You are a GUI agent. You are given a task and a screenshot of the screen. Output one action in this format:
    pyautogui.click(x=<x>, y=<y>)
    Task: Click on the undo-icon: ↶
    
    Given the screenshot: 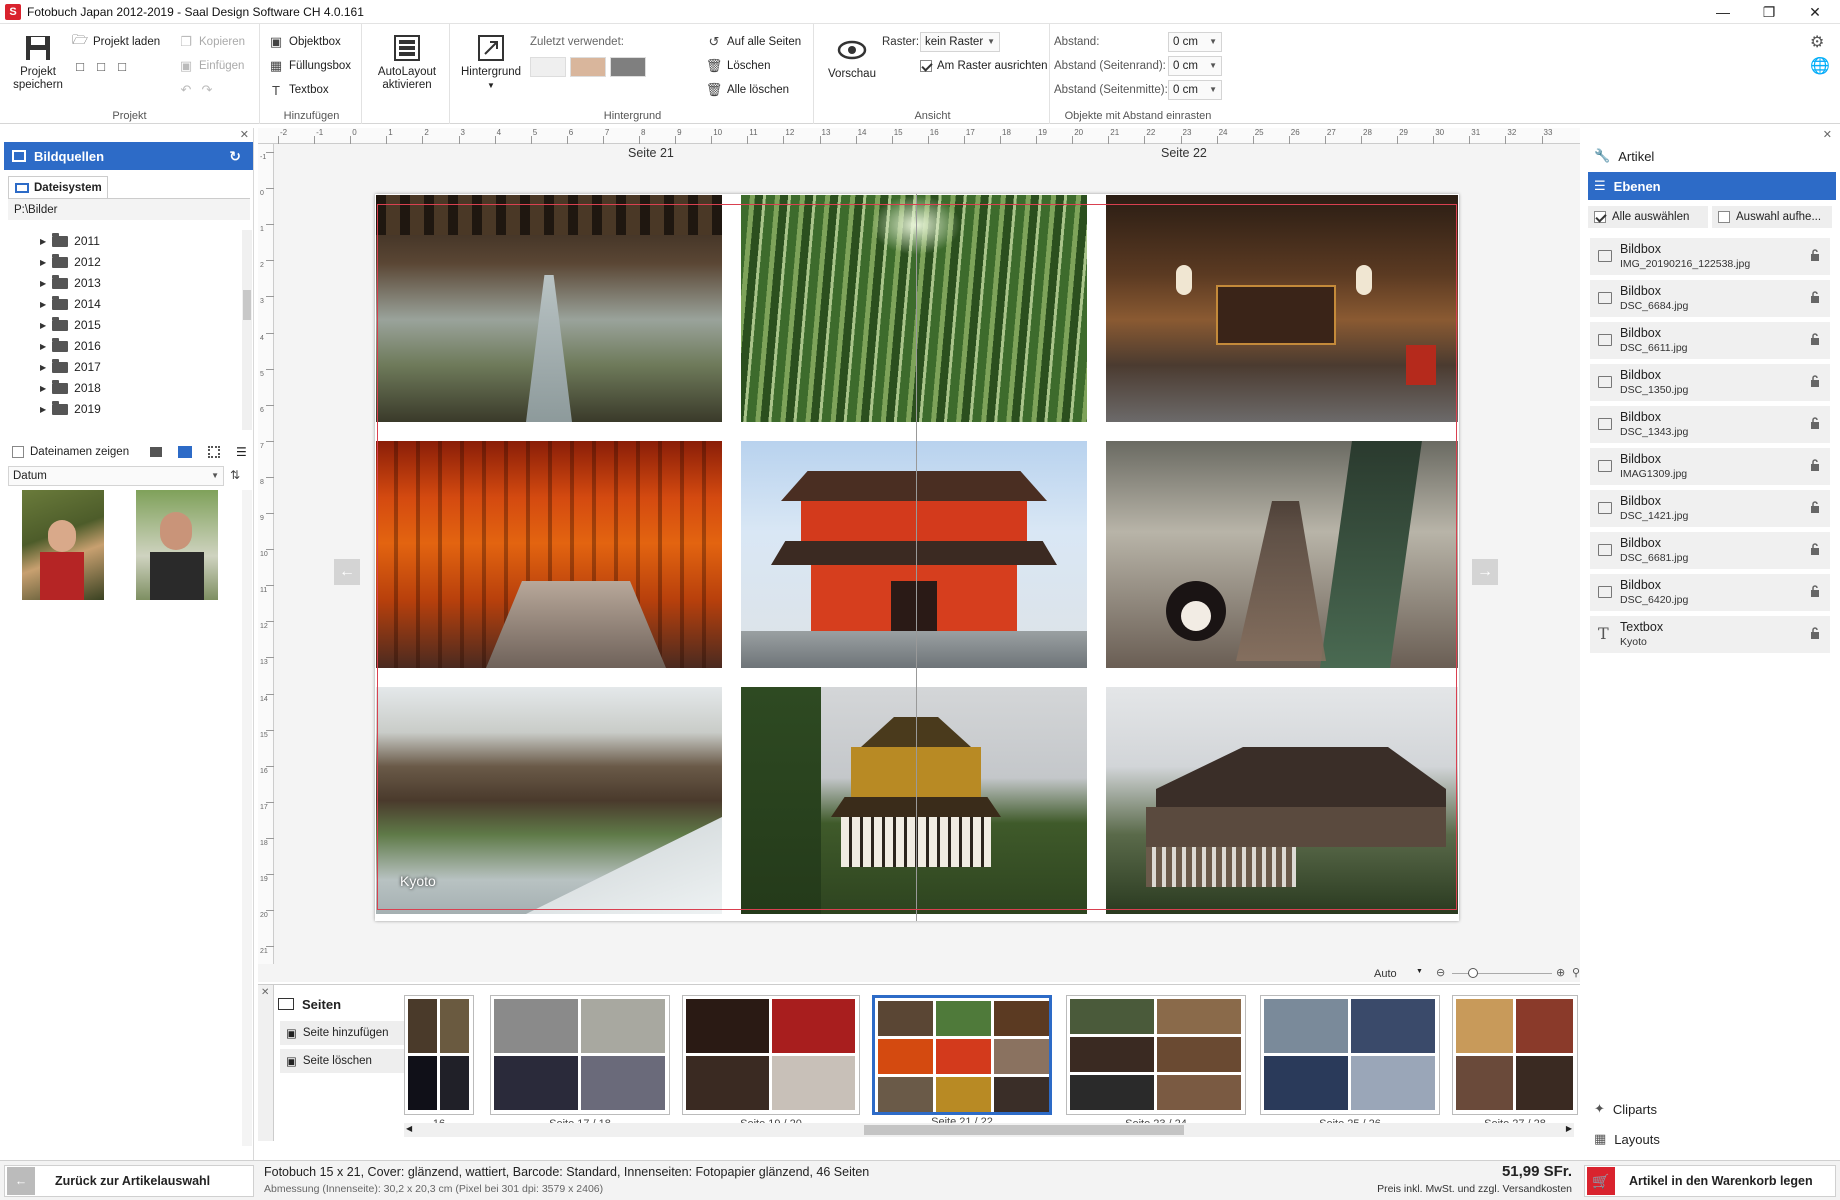 What is the action you would take?
    pyautogui.click(x=186, y=90)
    